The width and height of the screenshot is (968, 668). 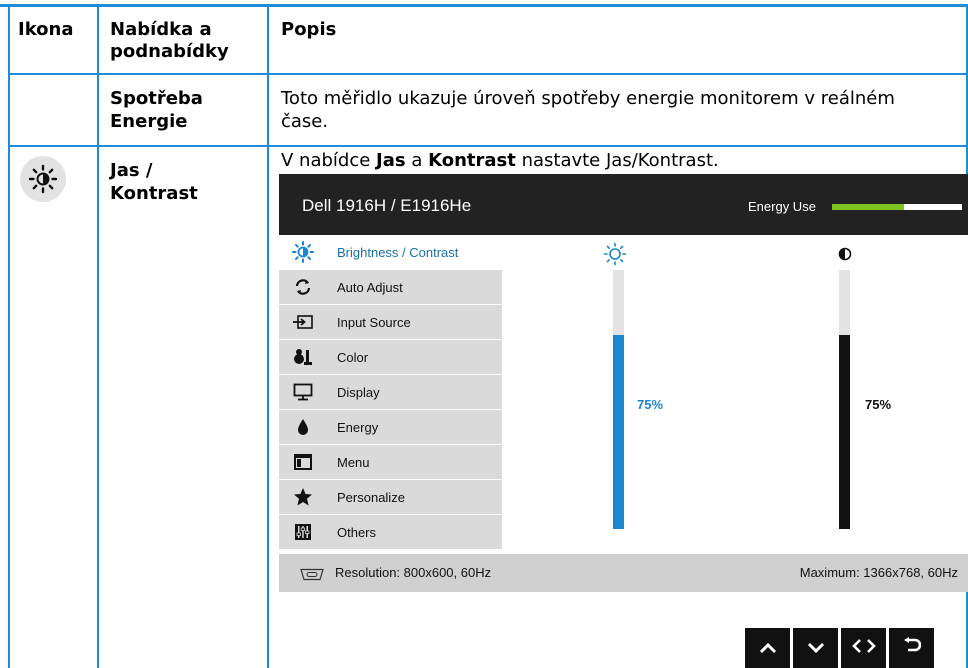 What do you see at coordinates (156, 110) in the screenshot?
I see `row-energy-menu: Spotřeba Energie` at bounding box center [156, 110].